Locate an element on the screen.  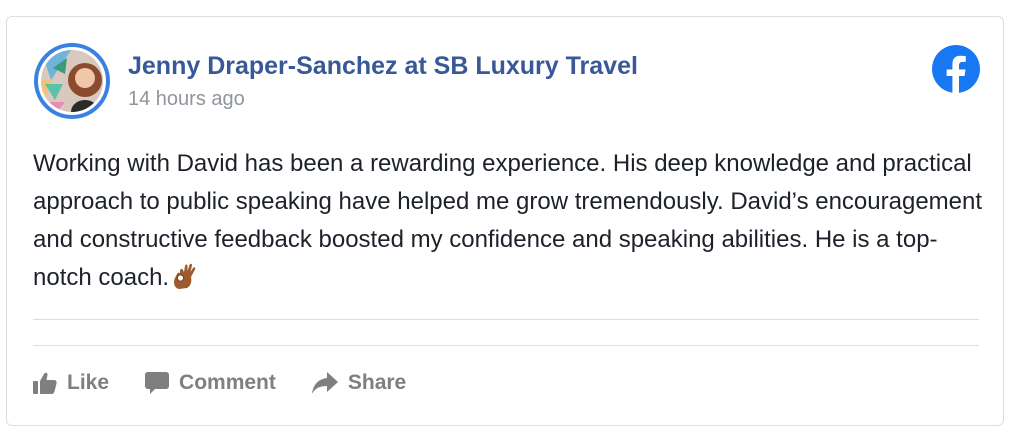
author-avatar is located at coordinates (72, 81).